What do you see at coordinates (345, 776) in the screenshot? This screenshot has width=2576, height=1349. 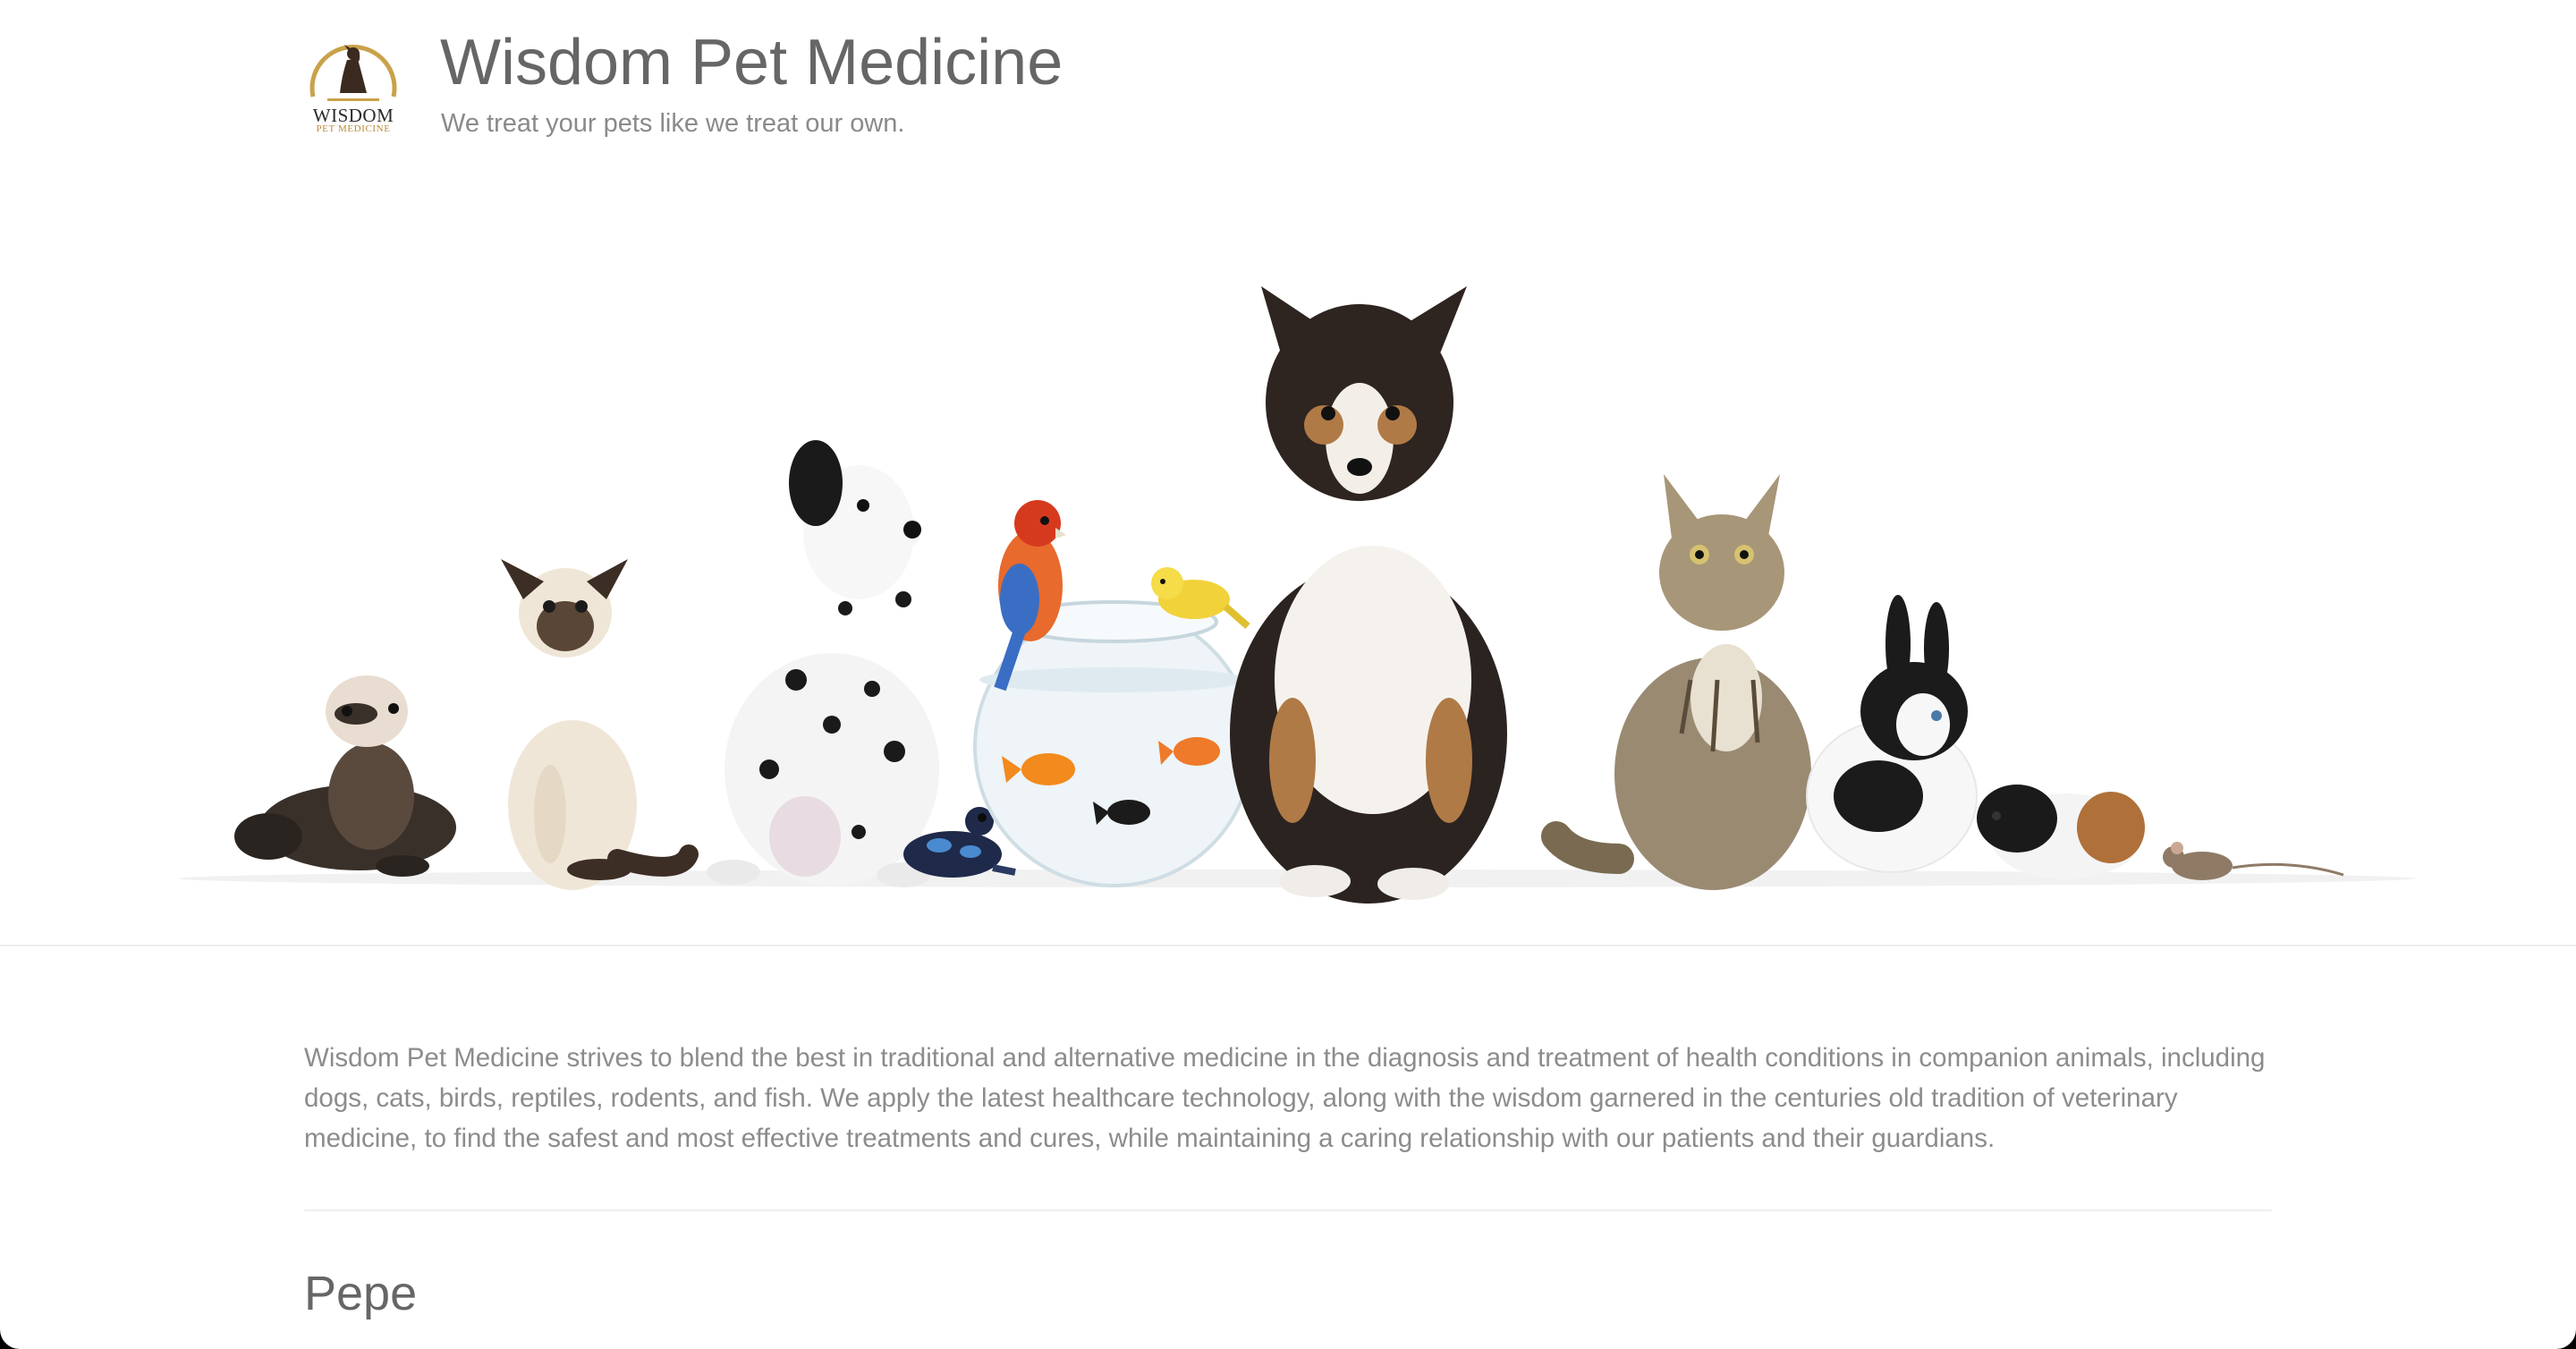 I see `ferret-illustration` at bounding box center [345, 776].